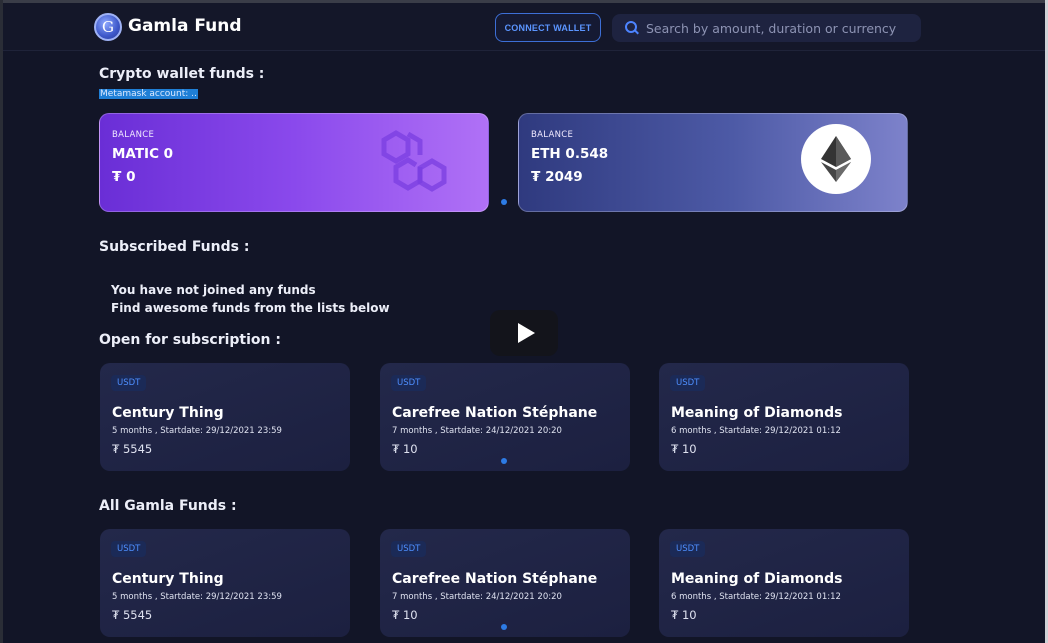  Describe the element at coordinates (548, 27) in the screenshot. I see `connect-wallet-button: CONNECT WALLET` at that location.